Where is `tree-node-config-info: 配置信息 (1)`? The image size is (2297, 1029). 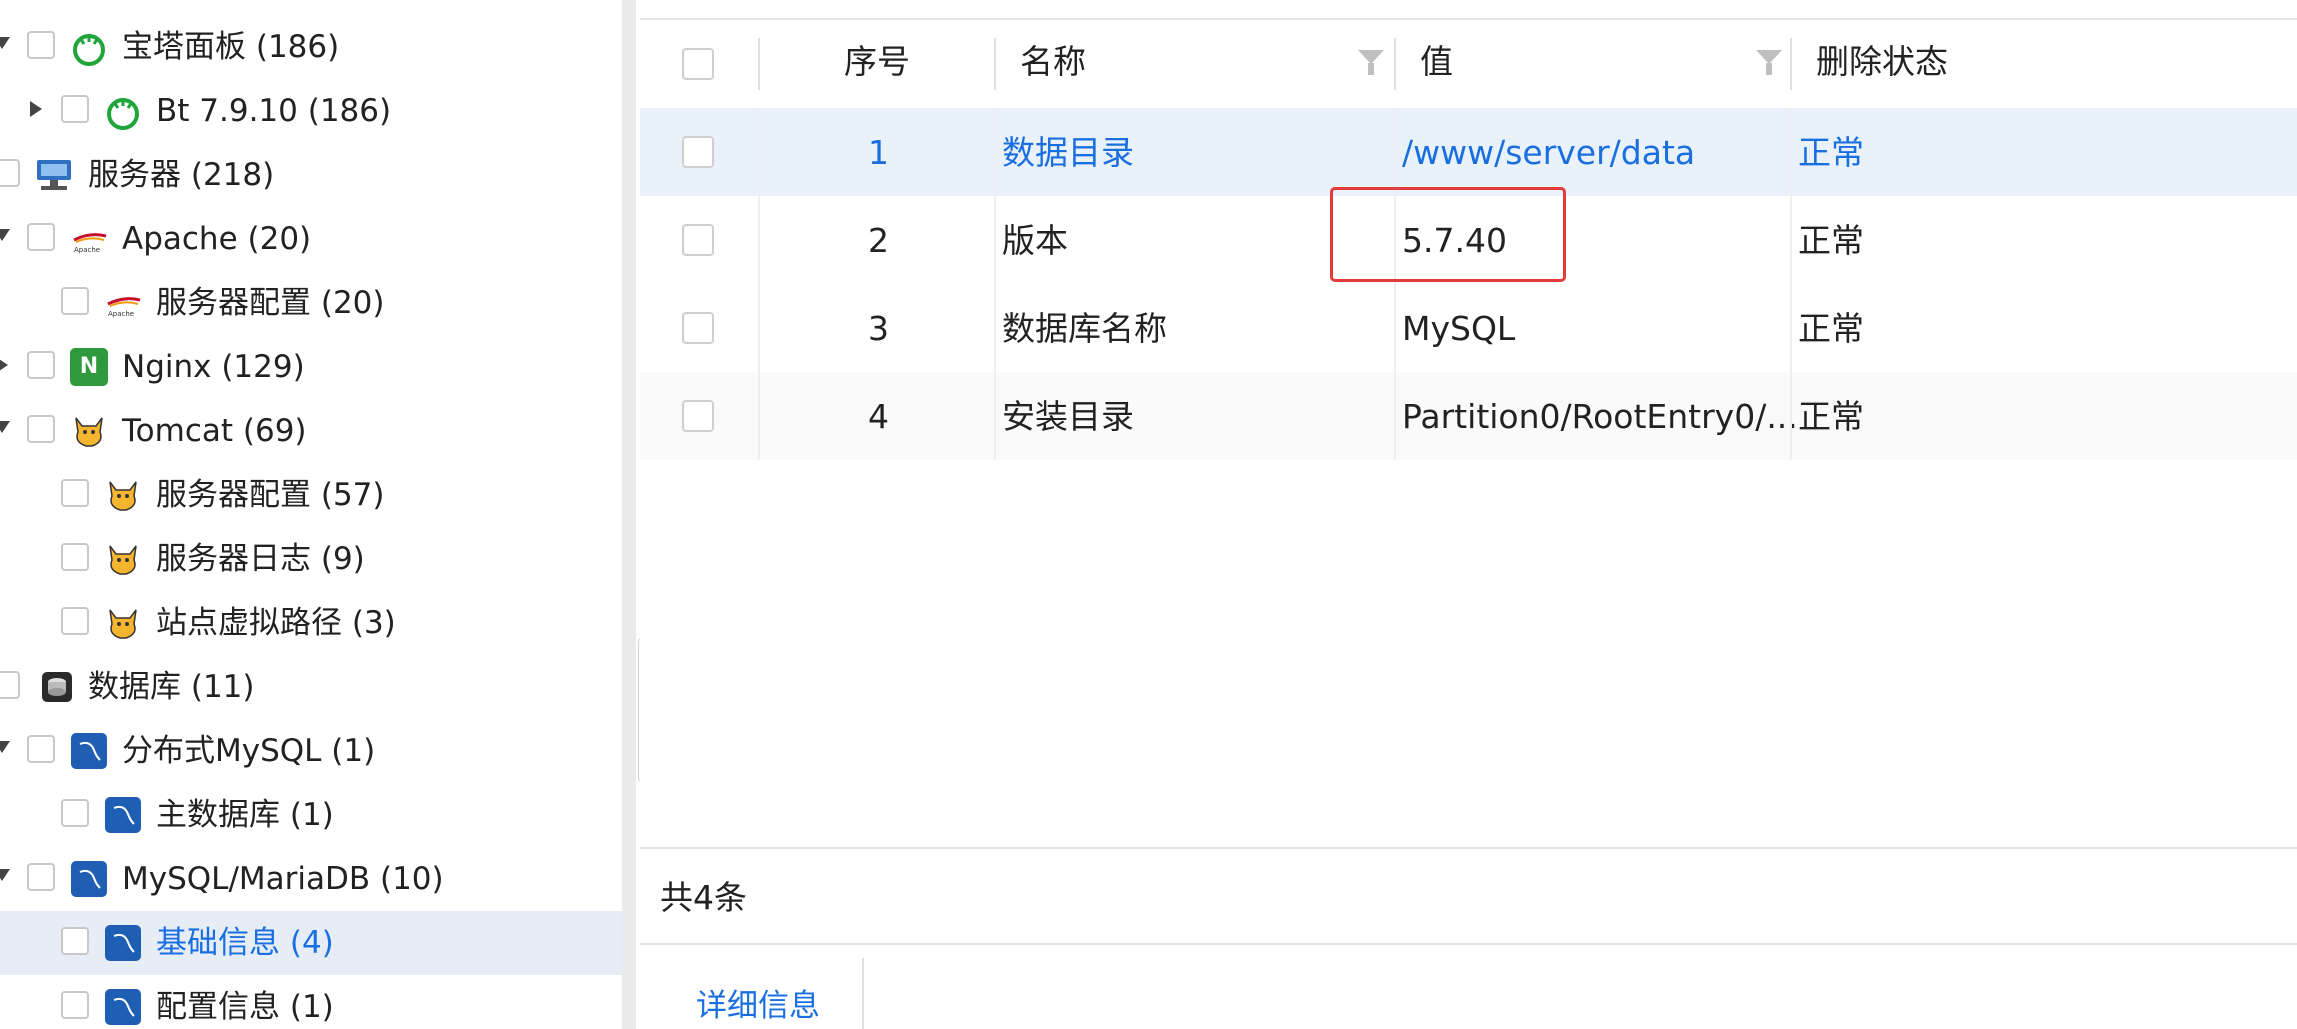 tree-node-config-info: 配置信息 (1) is located at coordinates (311, 1002).